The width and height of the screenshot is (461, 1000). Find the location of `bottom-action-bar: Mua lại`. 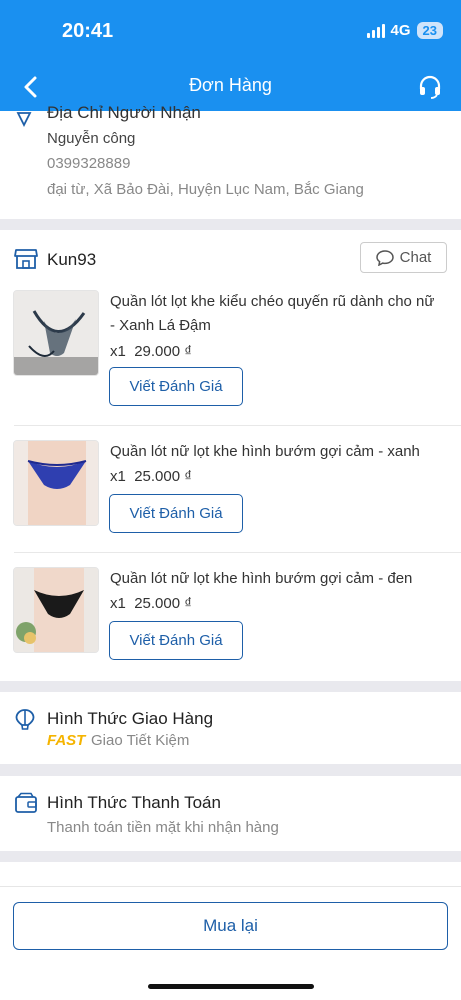

bottom-action-bar: Mua lại is located at coordinates (230, 931).